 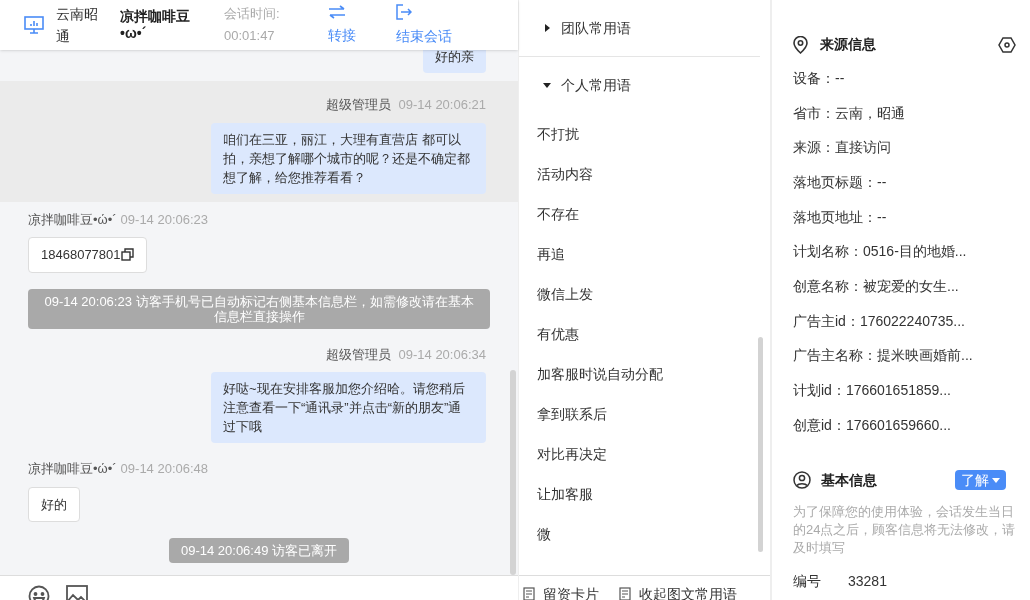 What do you see at coordinates (403, 11) in the screenshot?
I see `exit-icon` at bounding box center [403, 11].